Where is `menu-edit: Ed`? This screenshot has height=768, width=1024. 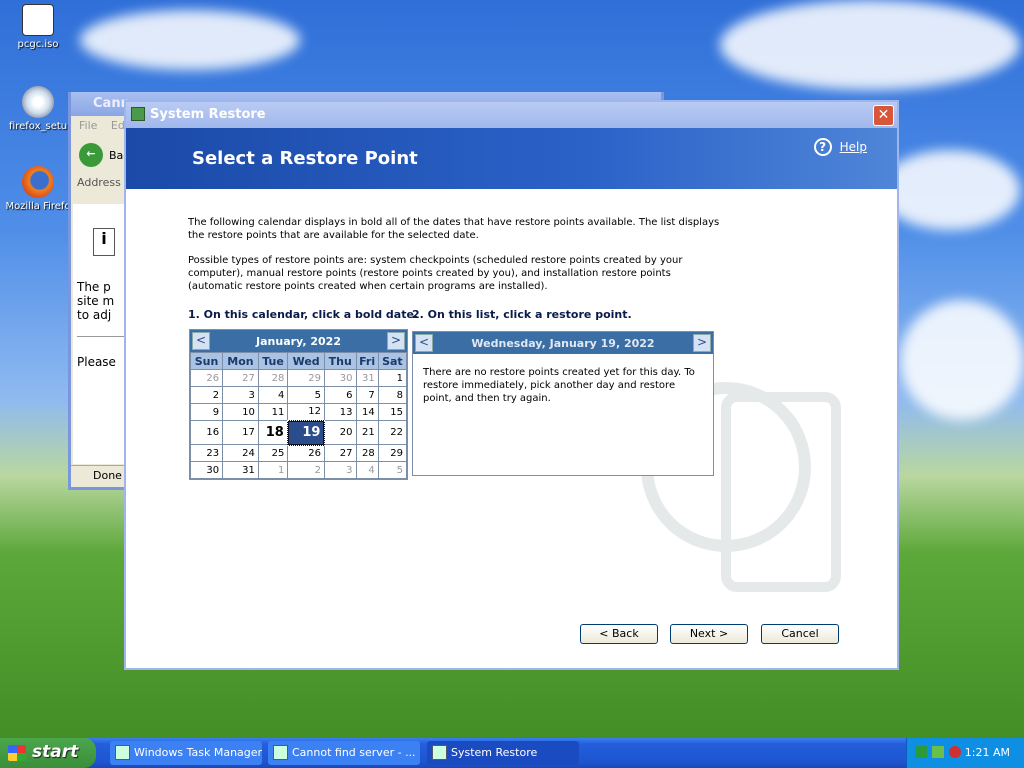
menu-edit: Ed is located at coordinates (118, 125).